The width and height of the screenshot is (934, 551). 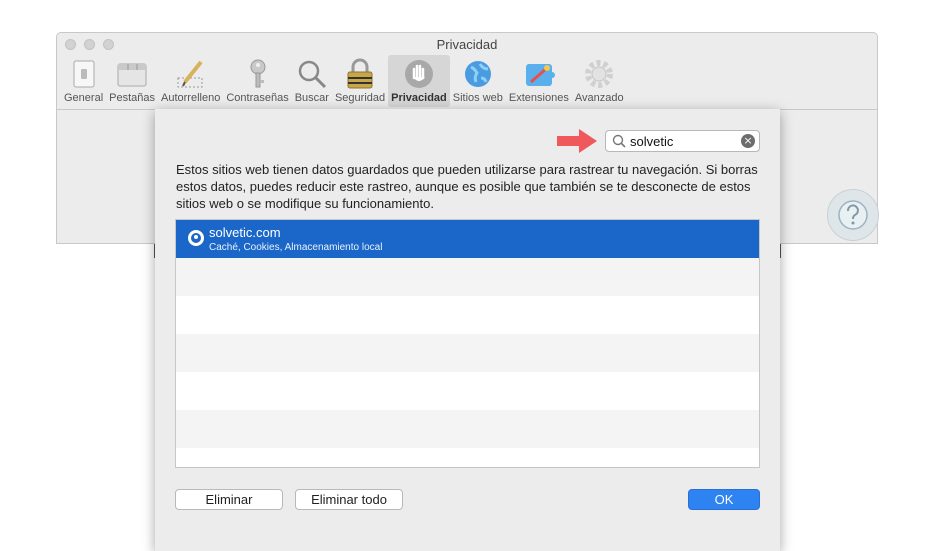 I want to click on clear-search-icon: ×, so click(x=748, y=141).